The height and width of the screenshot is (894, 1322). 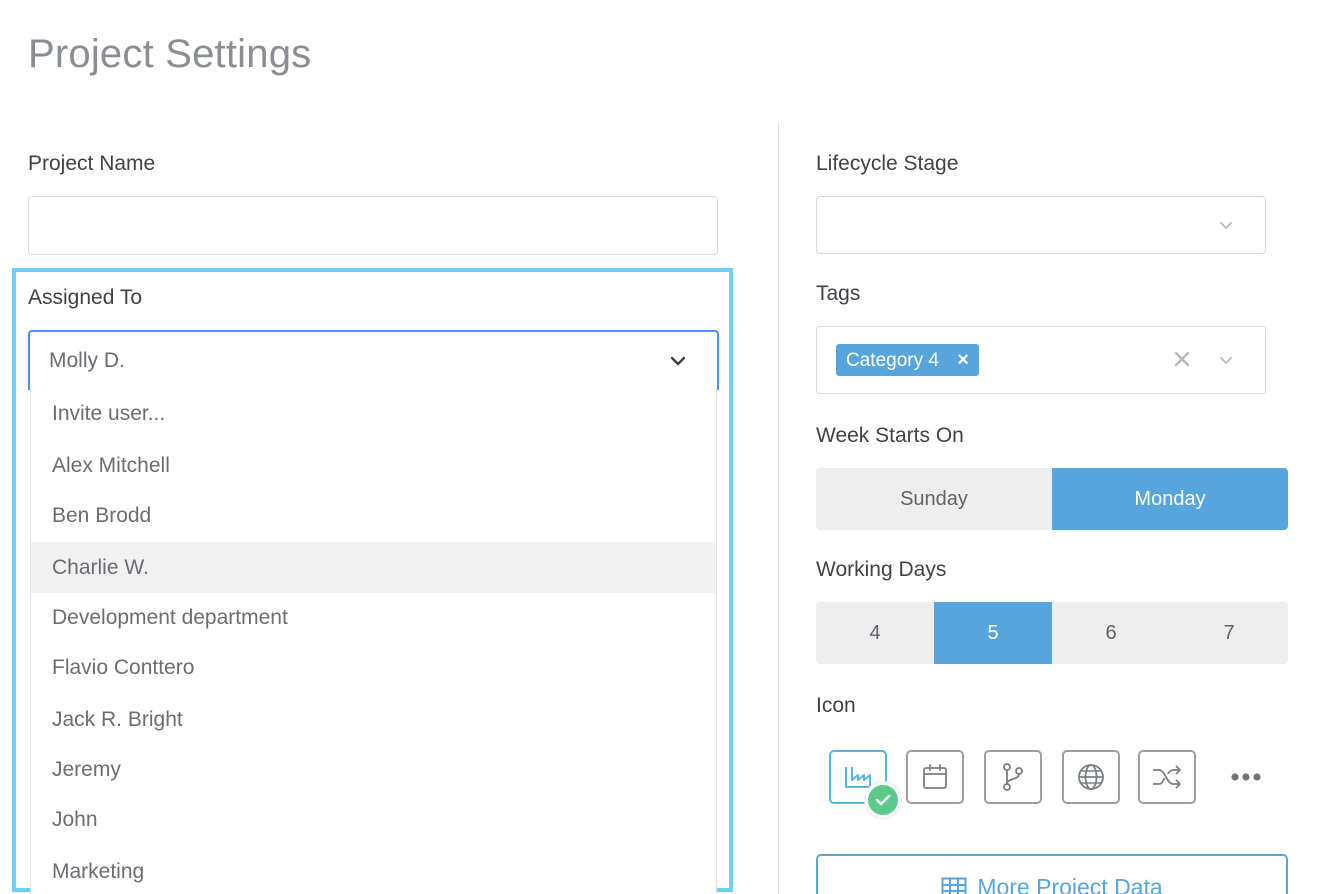 I want to click on tag-label: Category 4, so click(x=892, y=360).